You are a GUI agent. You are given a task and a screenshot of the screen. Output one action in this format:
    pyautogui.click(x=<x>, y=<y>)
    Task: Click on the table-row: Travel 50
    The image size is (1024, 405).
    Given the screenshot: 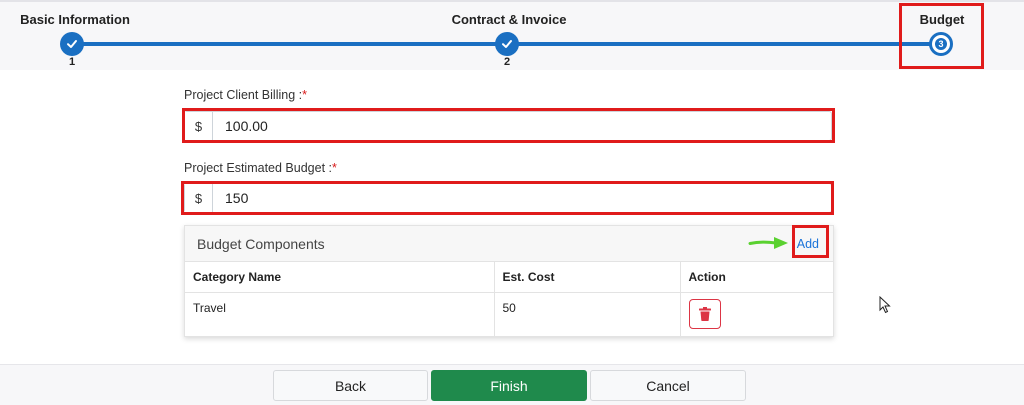 What is the action you would take?
    pyautogui.click(x=509, y=314)
    